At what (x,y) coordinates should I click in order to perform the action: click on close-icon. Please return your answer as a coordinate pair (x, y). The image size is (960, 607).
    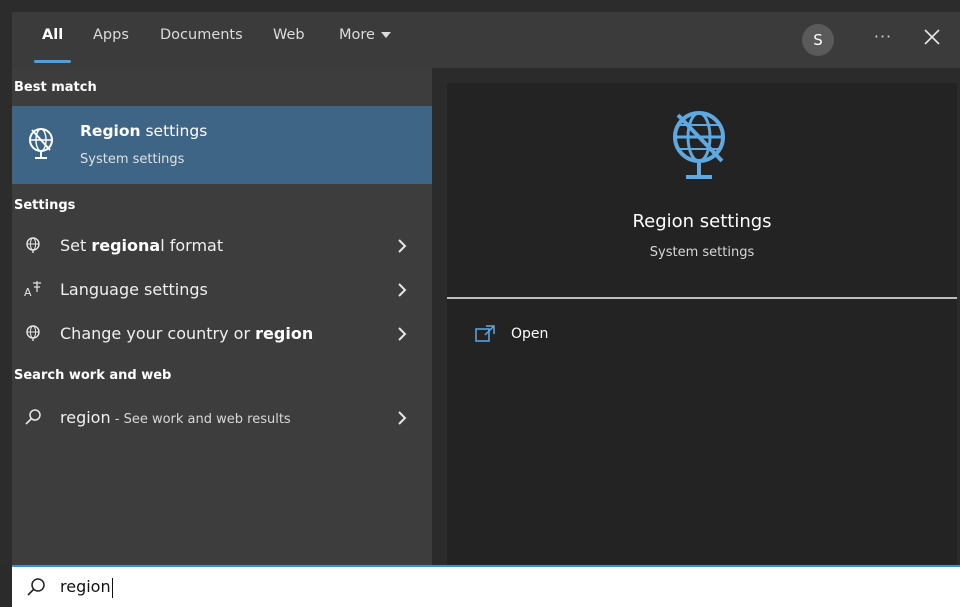
    Looking at the image, I should click on (932, 37).